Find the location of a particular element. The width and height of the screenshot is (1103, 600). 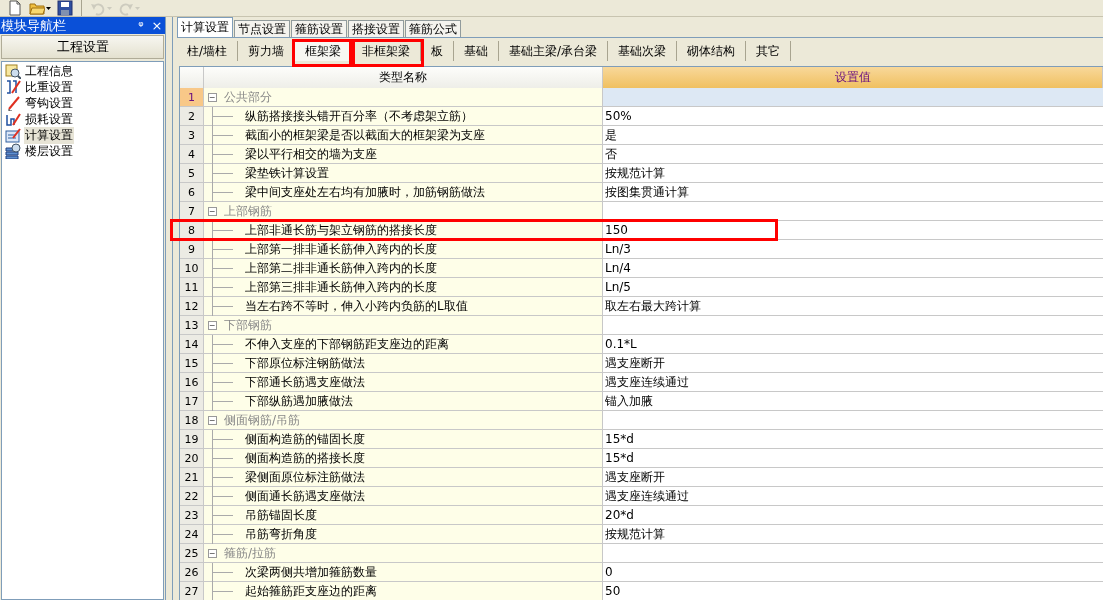

subtab: 砌体结构 is located at coordinates (712, 51).